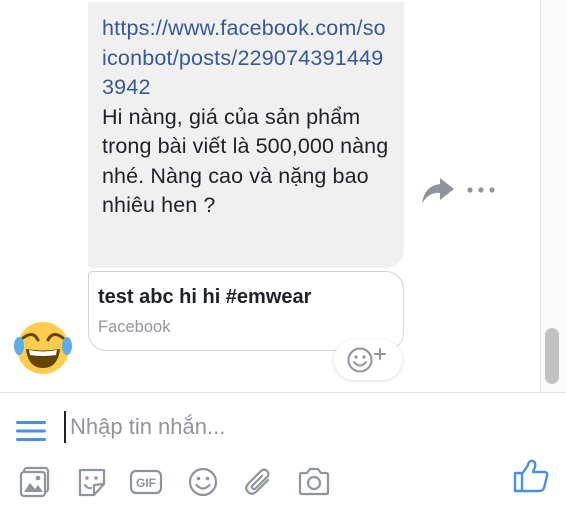 This screenshot has height=514, width=566. I want to click on message-input, so click(299, 427).